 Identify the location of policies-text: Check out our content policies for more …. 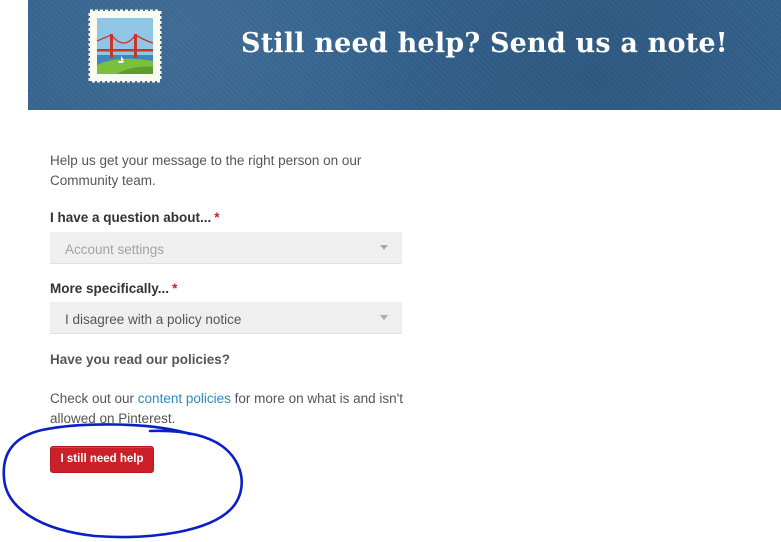
(230, 409).